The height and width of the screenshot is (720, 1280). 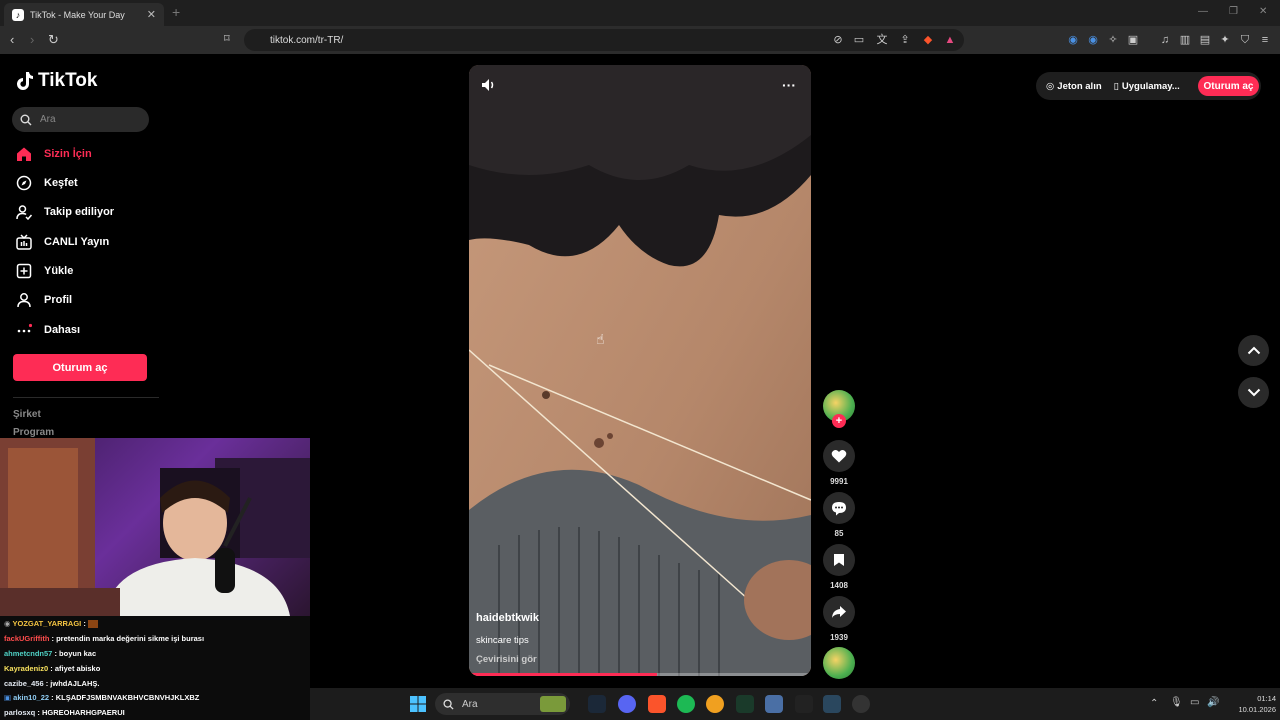 I want to click on sidebar-item-label: CANLI Yayın, so click(x=77, y=242).